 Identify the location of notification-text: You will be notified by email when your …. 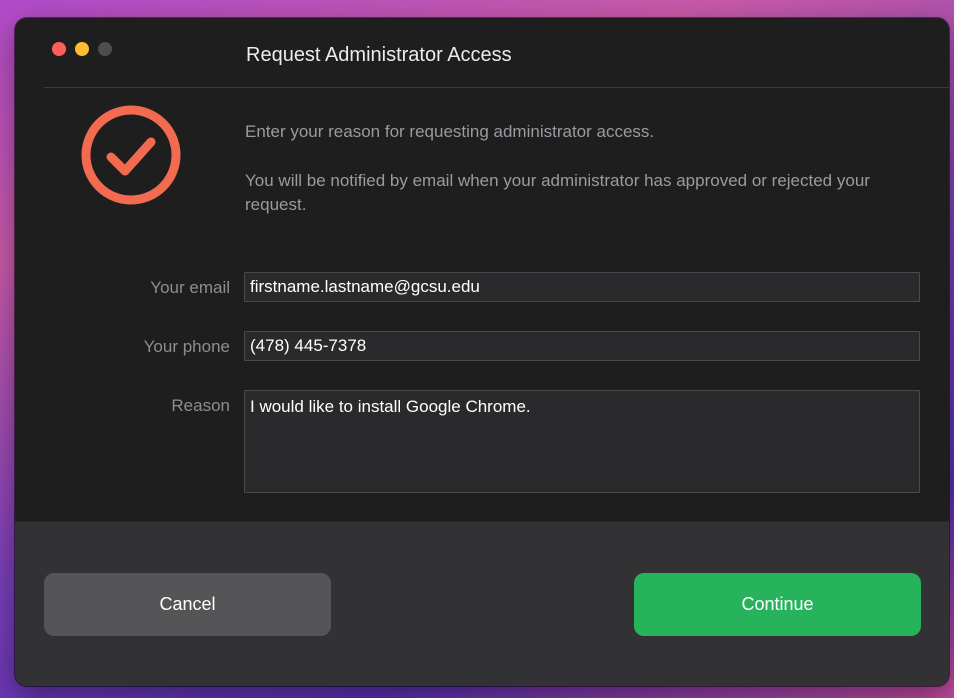
(557, 192).